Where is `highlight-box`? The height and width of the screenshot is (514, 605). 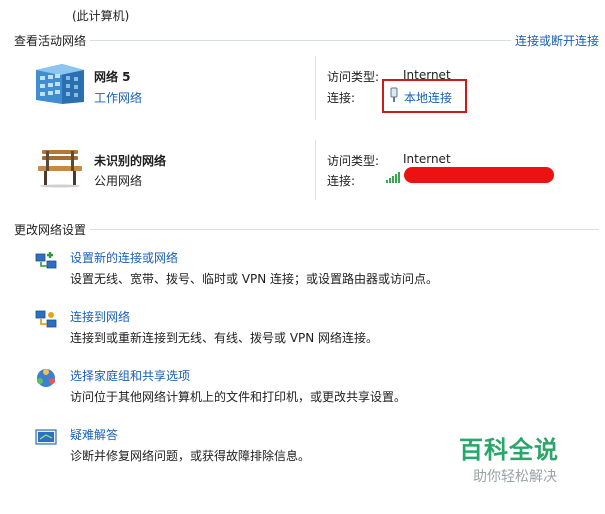 highlight-box is located at coordinates (424, 96).